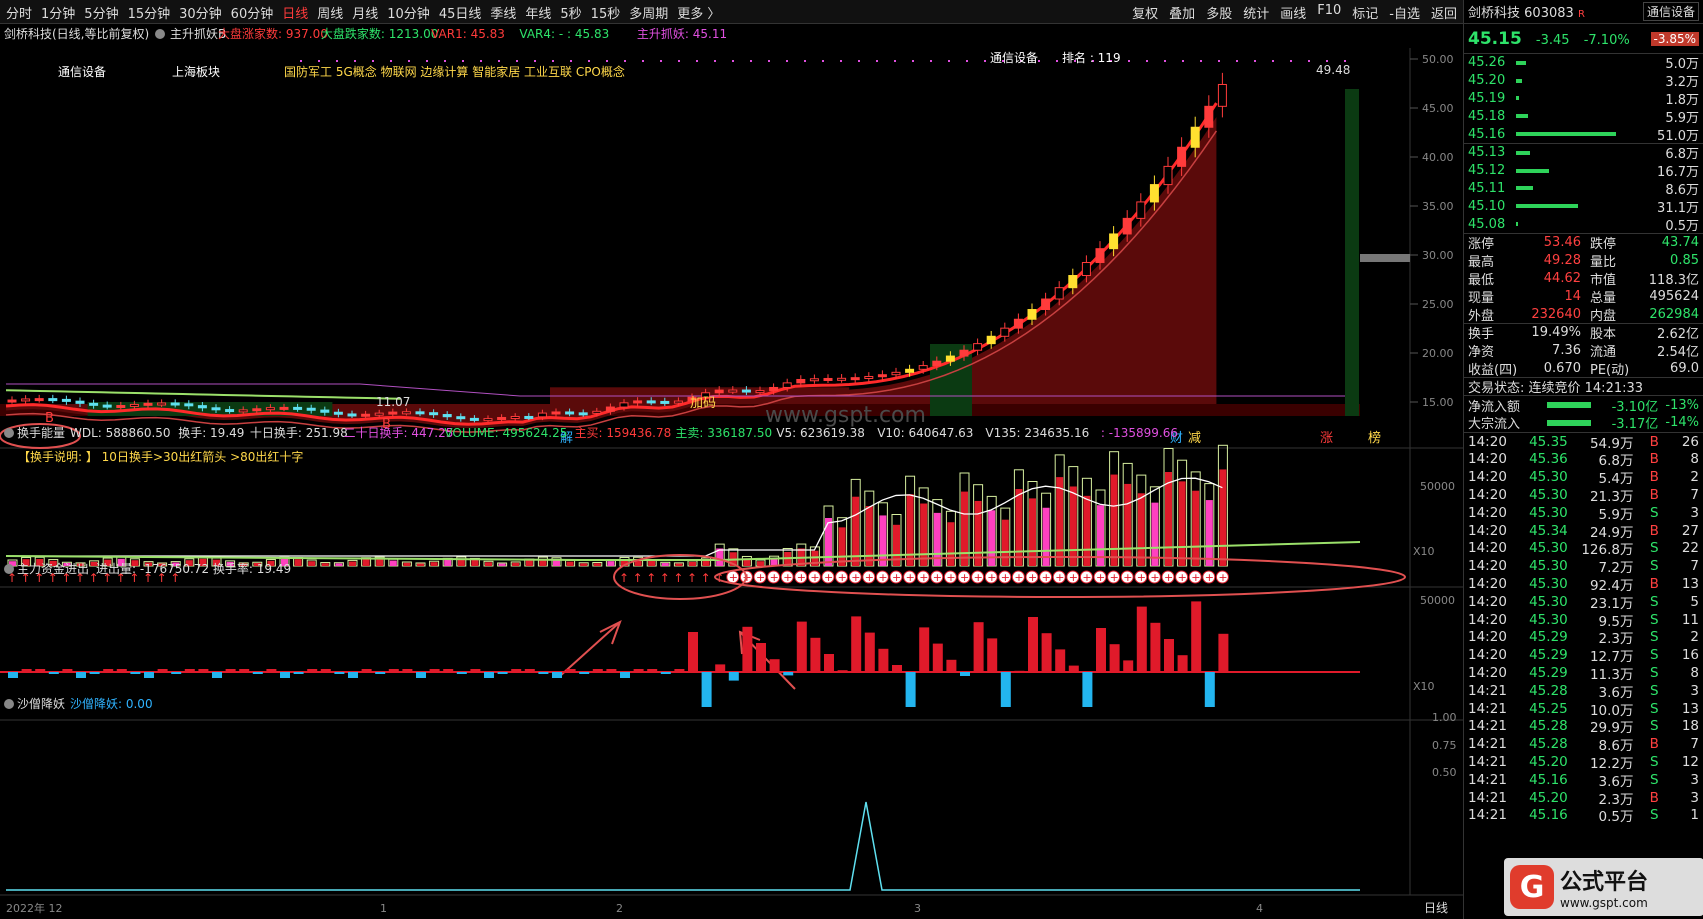 This screenshot has height=919, width=1703. I want to click on tool-button-3: 统计, so click(1256, 12).